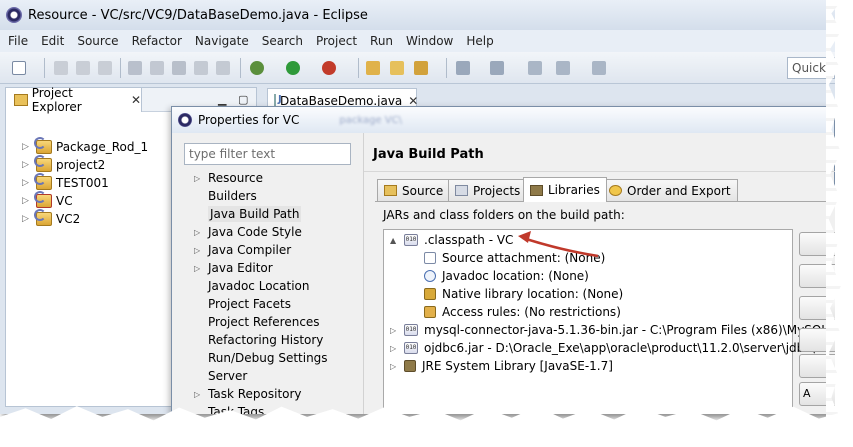  Describe the element at coordinates (47, 200) in the screenshot. I see `tree-item: ▷ VC` at that location.